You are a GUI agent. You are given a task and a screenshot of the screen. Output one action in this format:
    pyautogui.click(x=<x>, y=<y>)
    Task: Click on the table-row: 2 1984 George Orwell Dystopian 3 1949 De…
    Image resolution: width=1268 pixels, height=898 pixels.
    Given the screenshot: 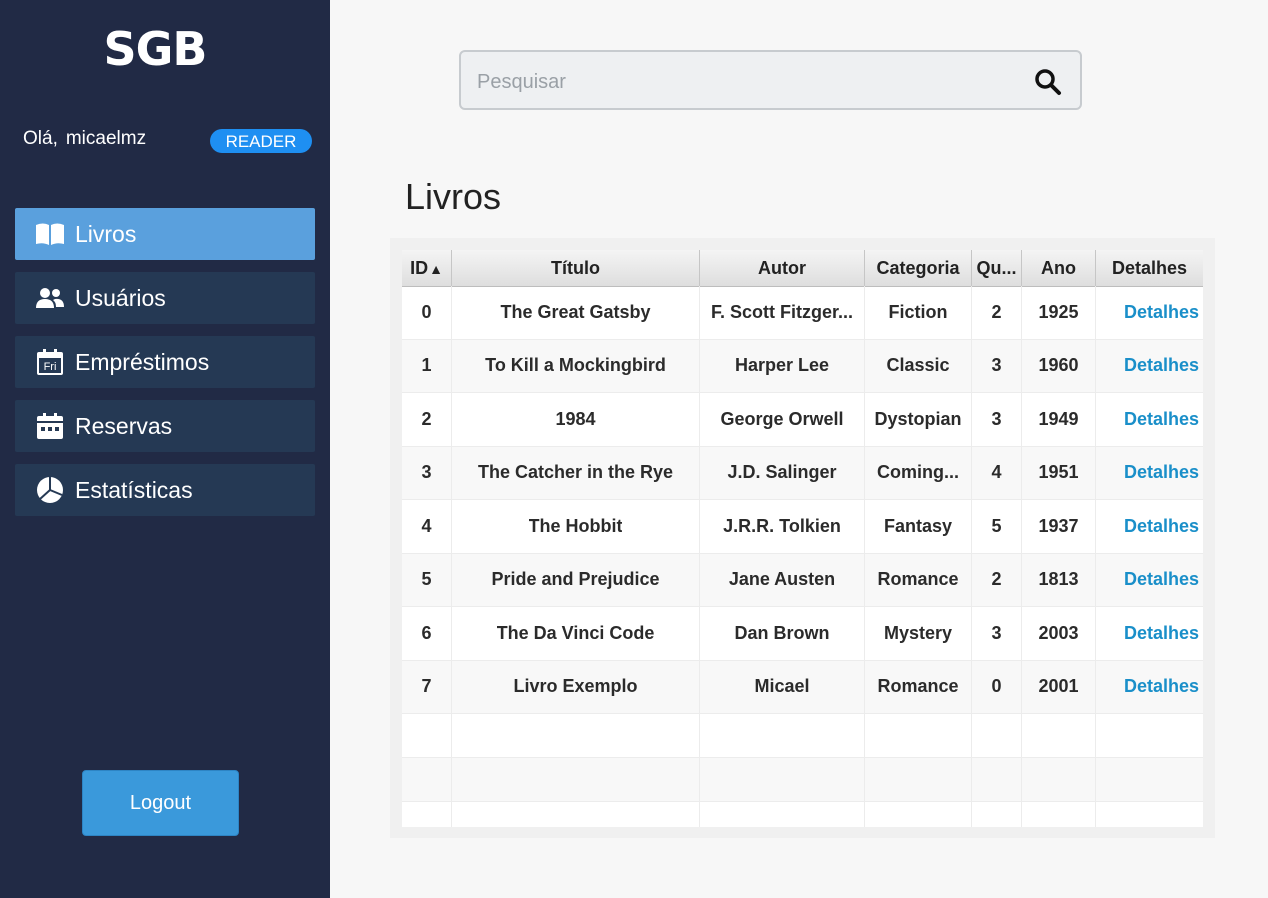 What is the action you would take?
    pyautogui.click(x=802, y=420)
    